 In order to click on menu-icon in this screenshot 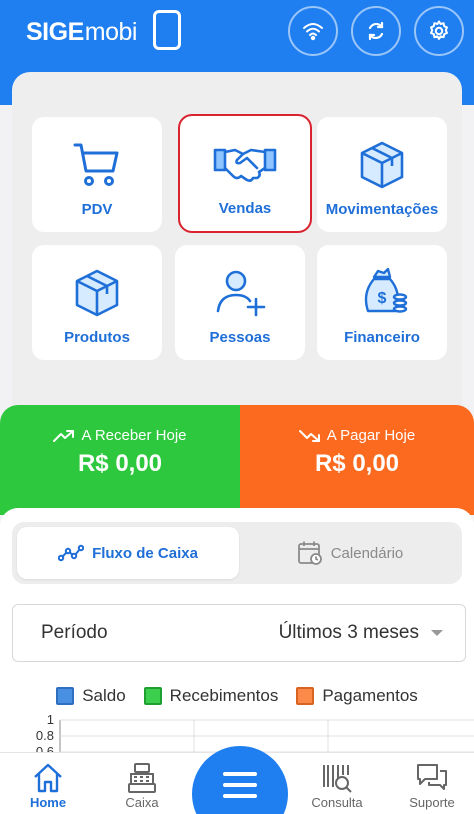, I will do `click(240, 788)`.